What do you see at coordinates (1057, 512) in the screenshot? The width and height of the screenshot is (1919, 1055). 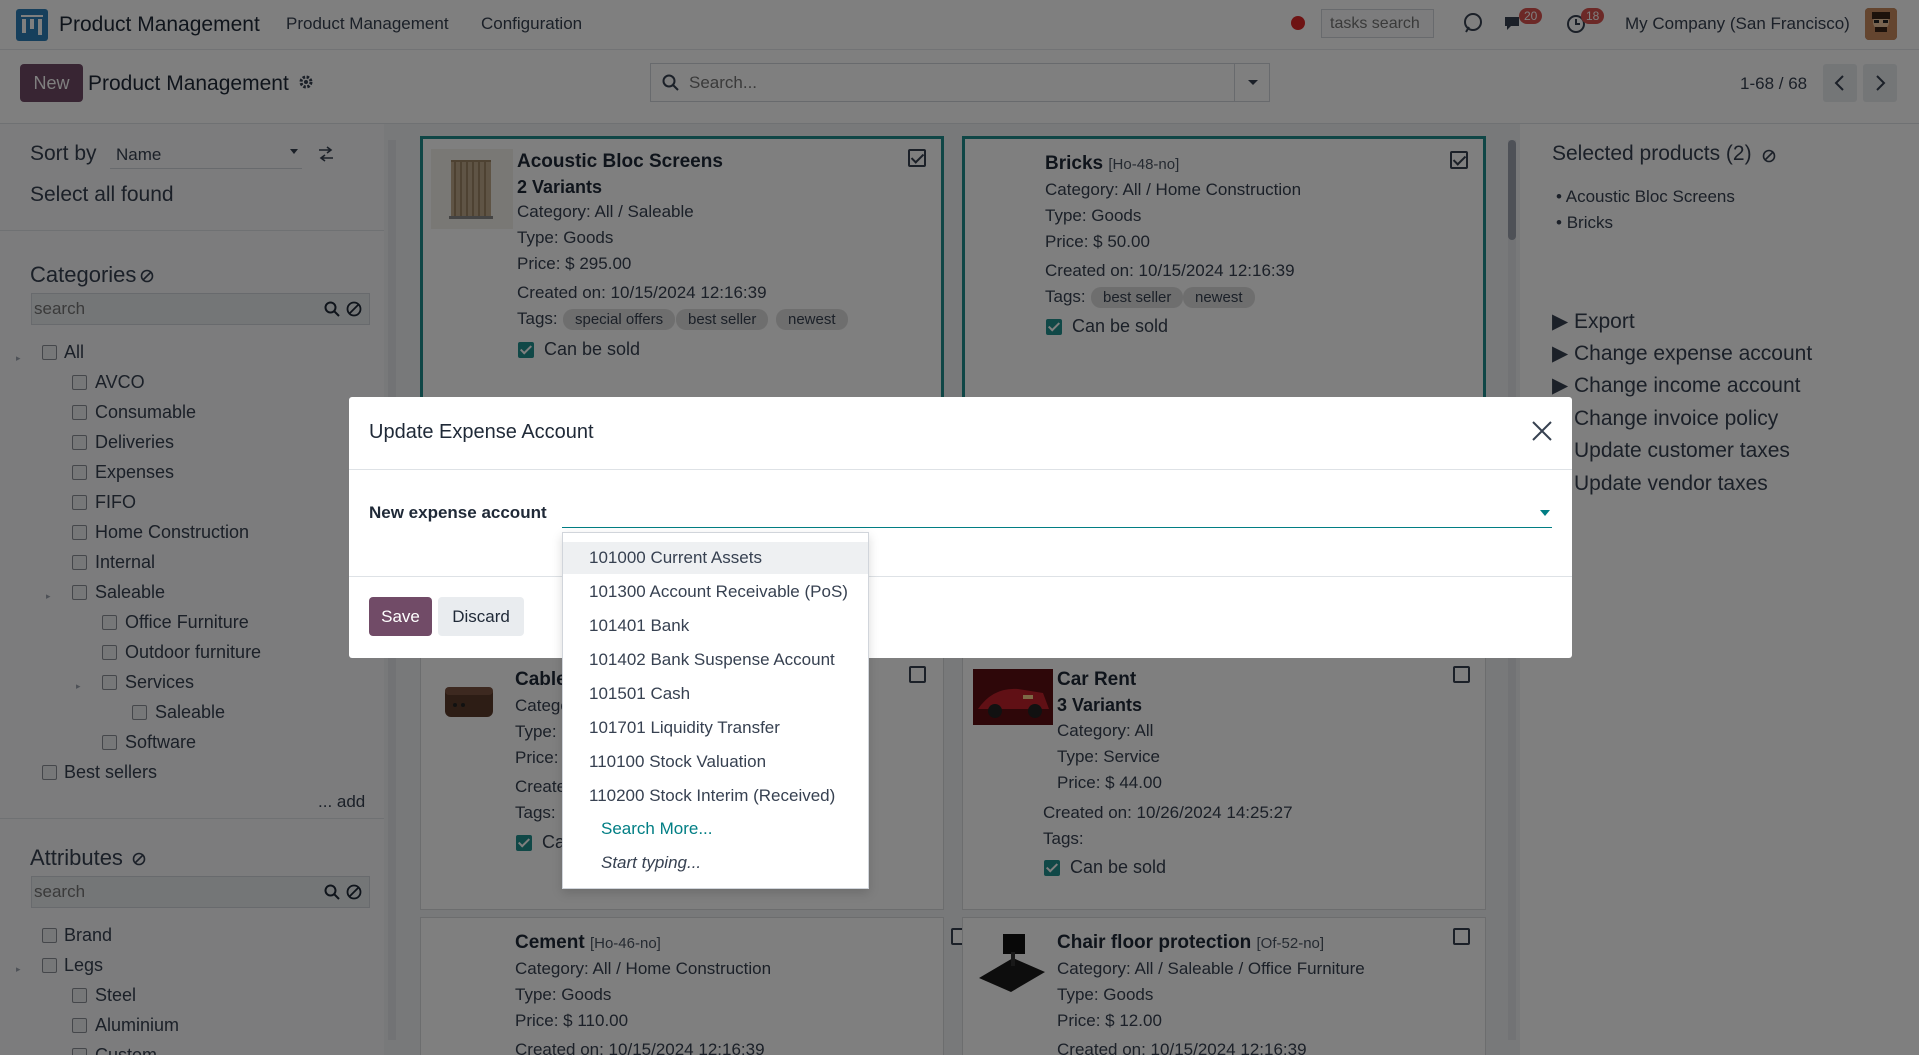 I see `expense-account-input` at bounding box center [1057, 512].